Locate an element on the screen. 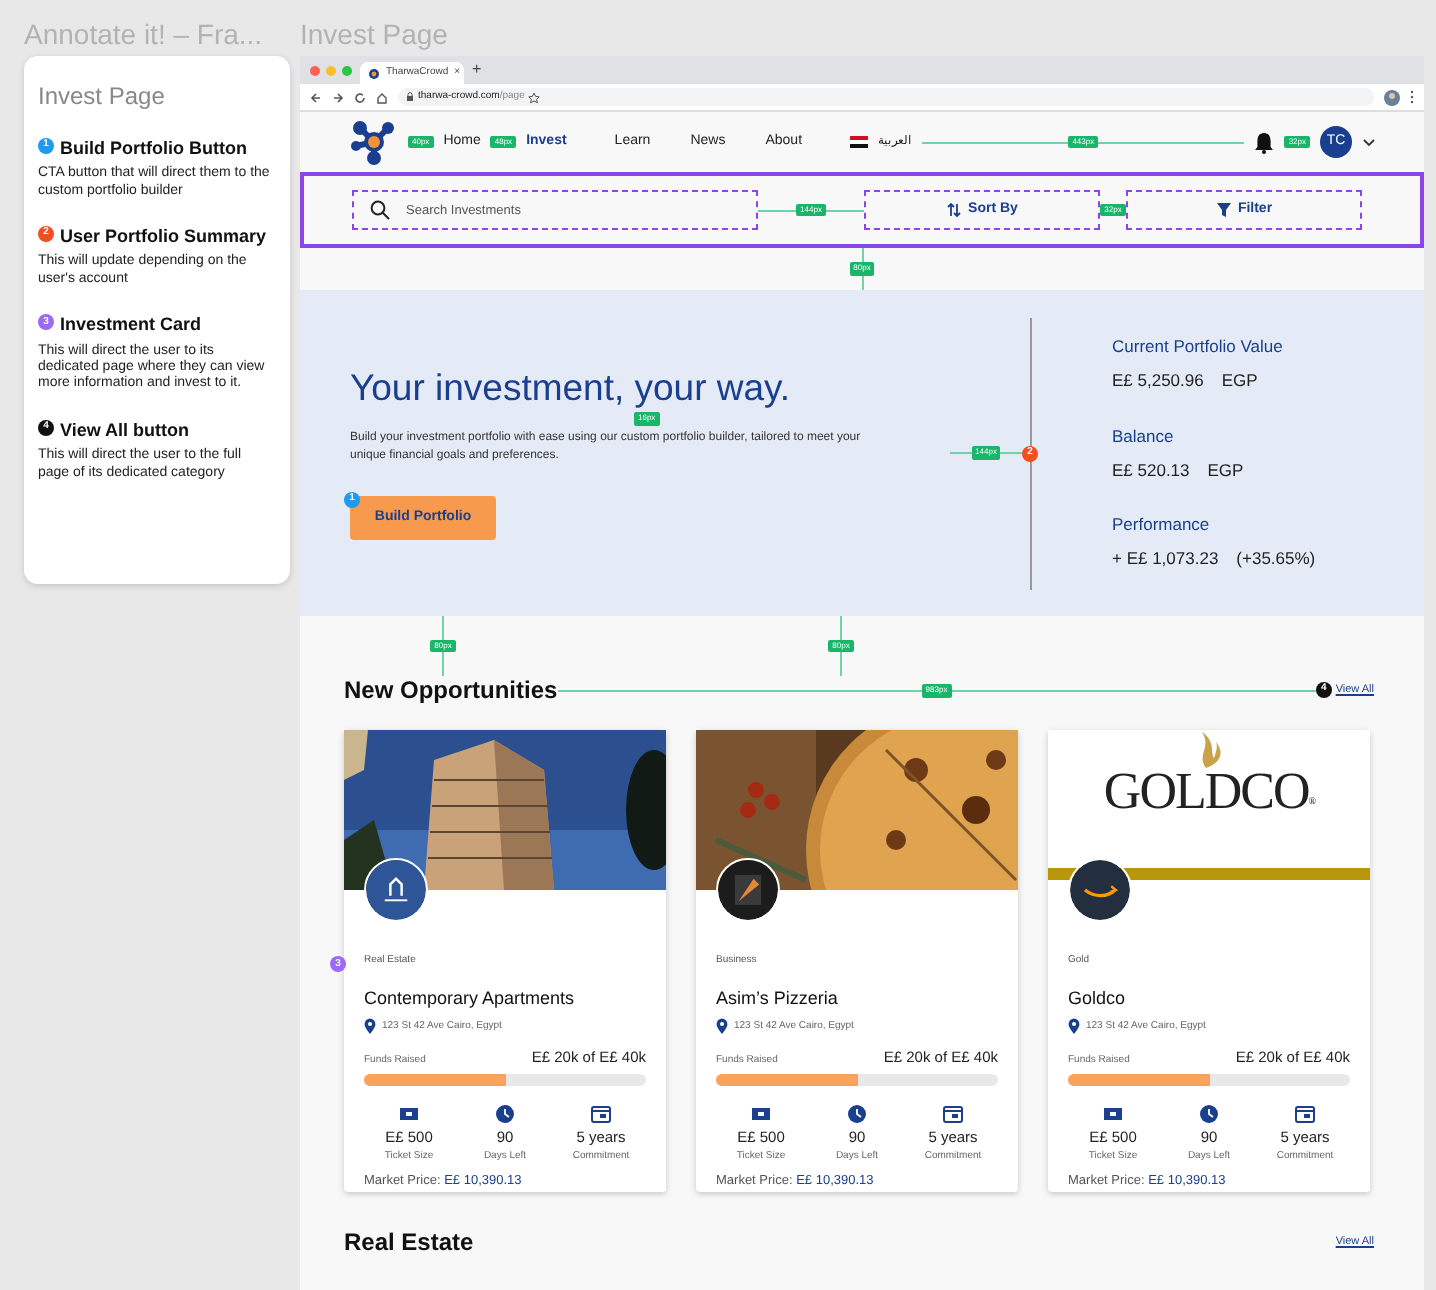 This screenshot has height=1290, width=1436. star-icon is located at coordinates (534, 97).